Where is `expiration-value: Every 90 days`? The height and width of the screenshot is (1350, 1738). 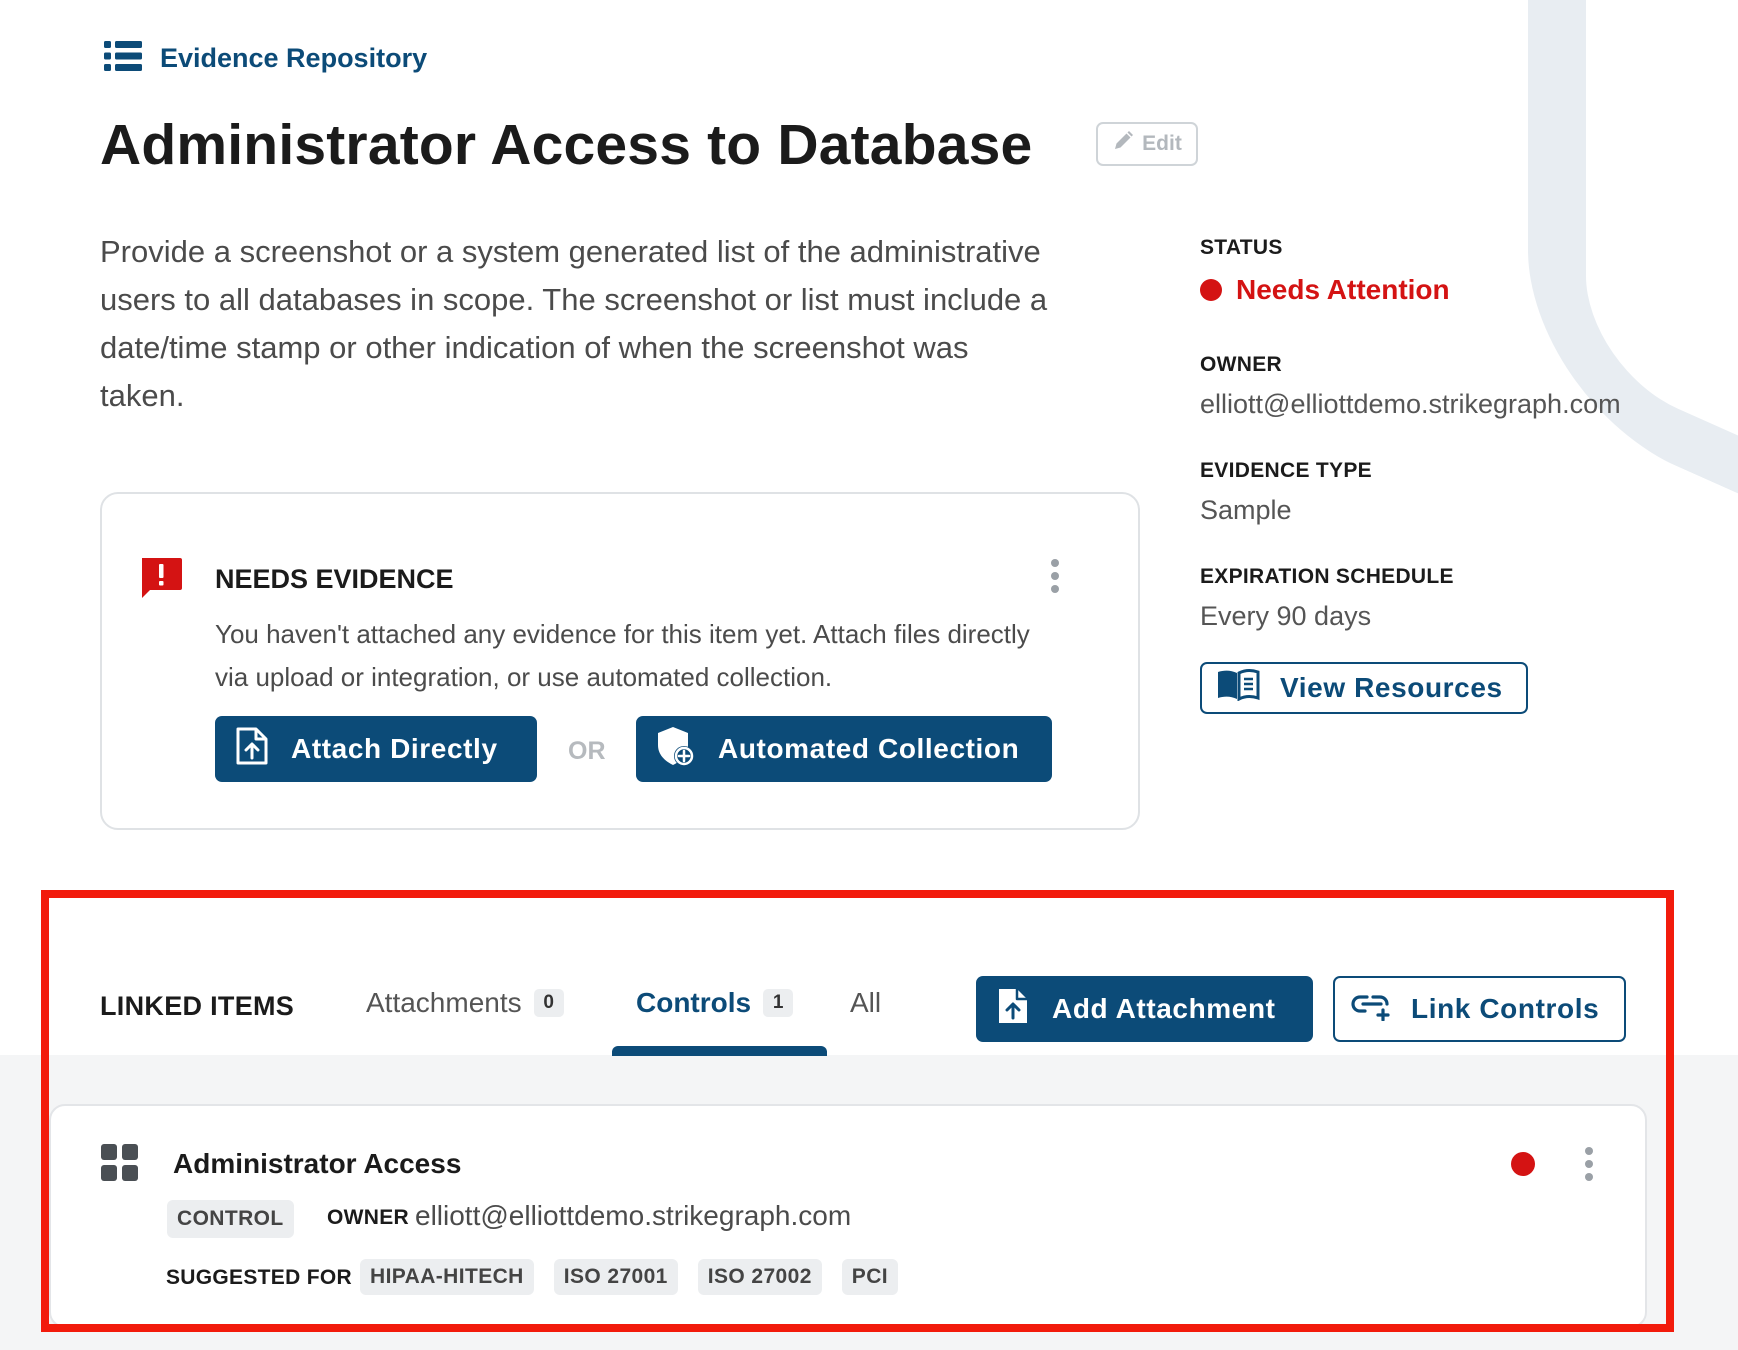 expiration-value: Every 90 days is located at coordinates (1286, 616).